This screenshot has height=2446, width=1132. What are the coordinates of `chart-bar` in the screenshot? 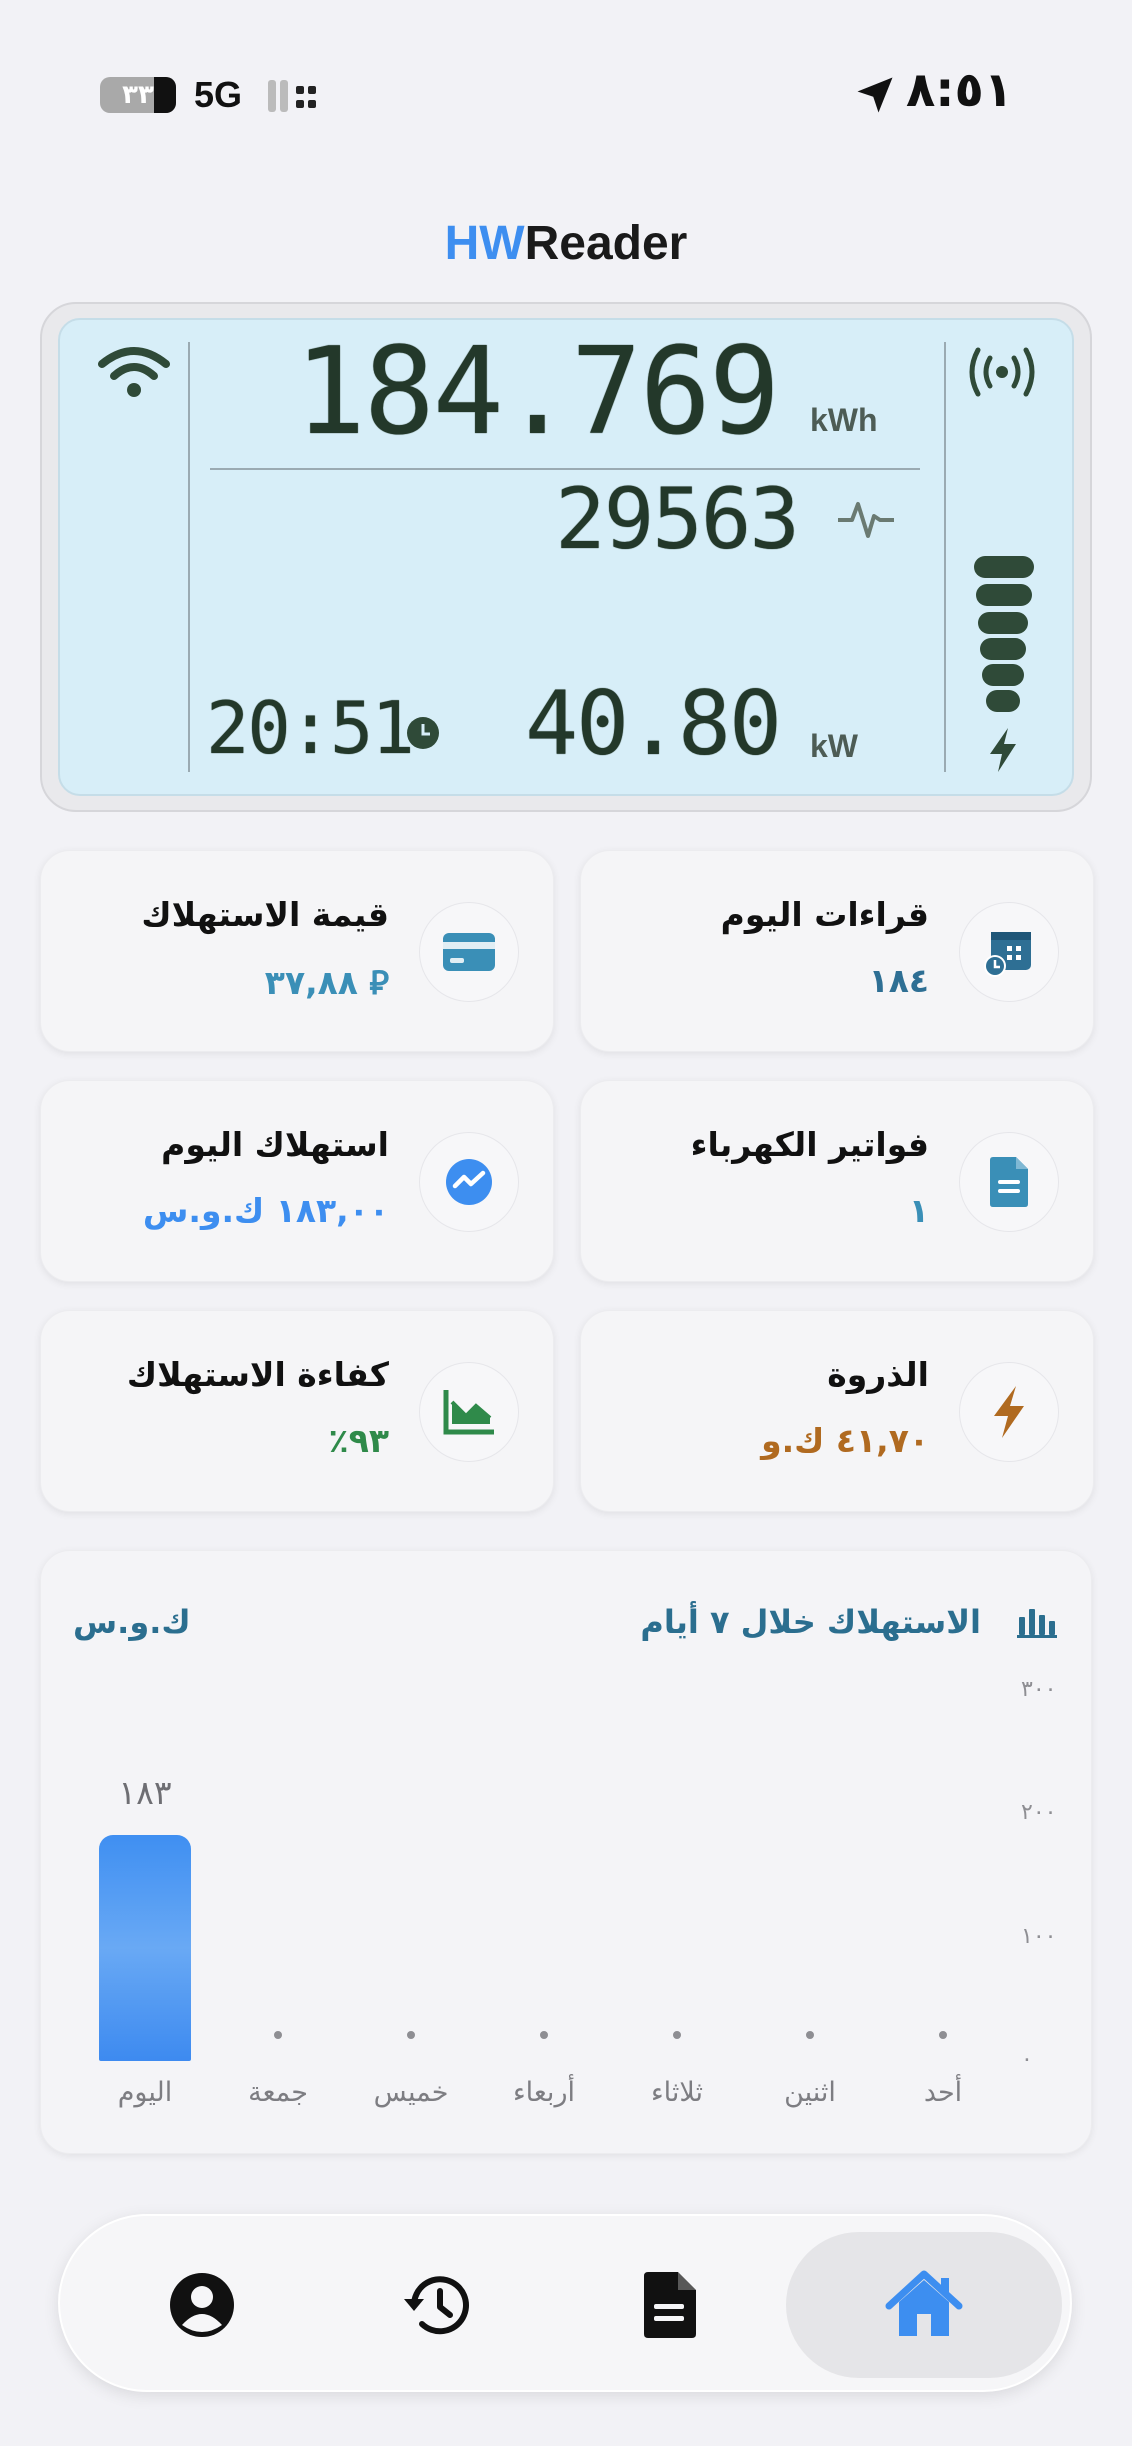 It's located at (145, 1948).